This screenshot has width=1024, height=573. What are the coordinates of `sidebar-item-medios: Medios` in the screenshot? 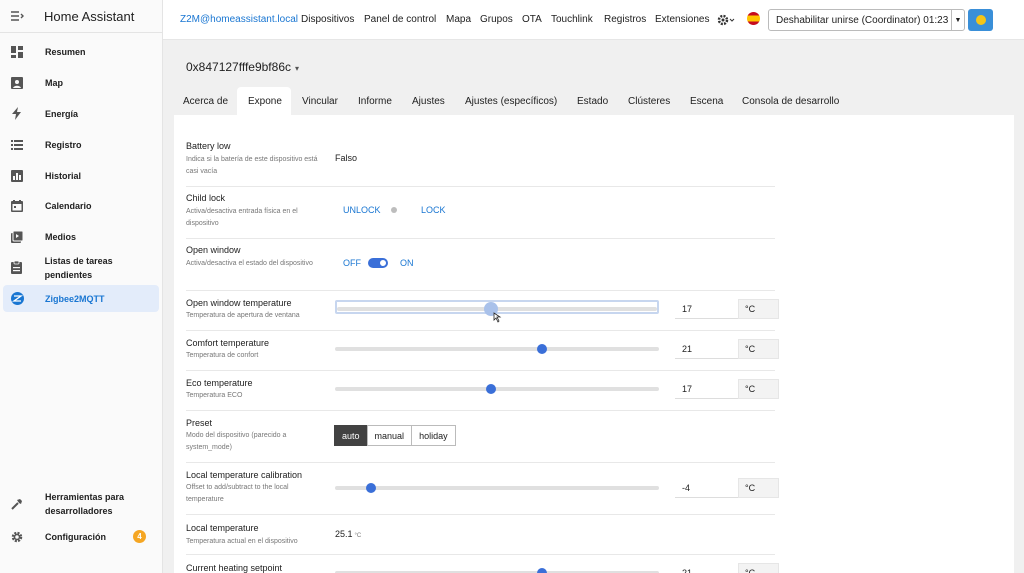 It's located at (81, 236).